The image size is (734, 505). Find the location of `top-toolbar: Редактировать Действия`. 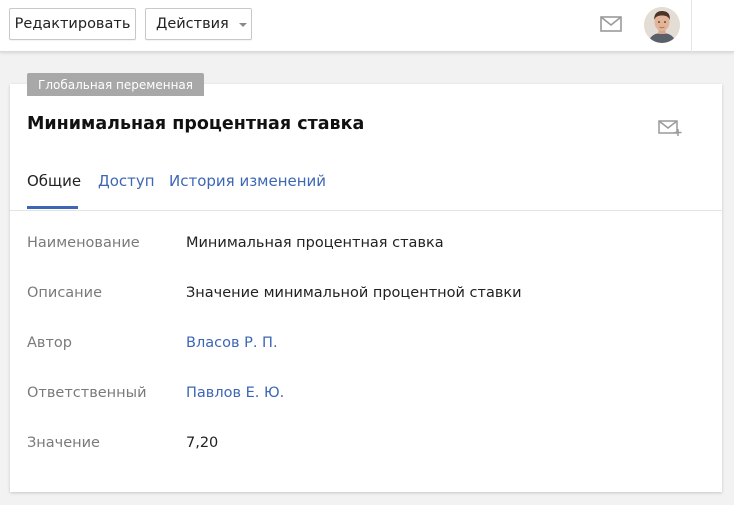

top-toolbar: Редактировать Действия is located at coordinates (367, 26).